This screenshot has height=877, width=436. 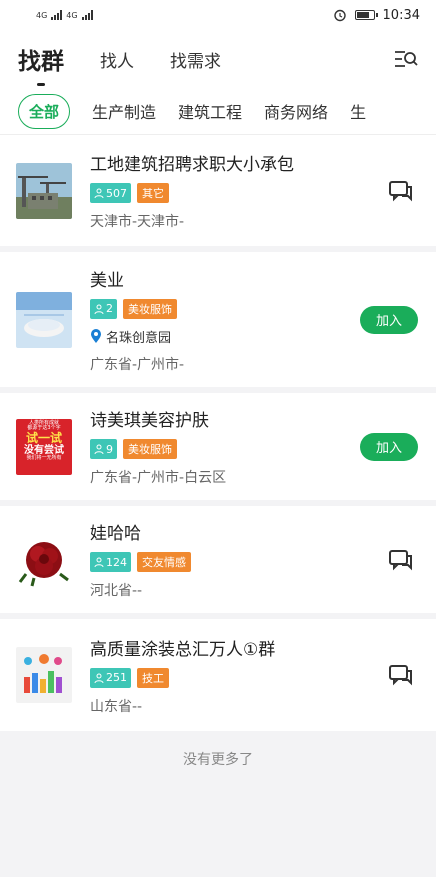 What do you see at coordinates (96, 335) in the screenshot?
I see `location-pin-icon` at bounding box center [96, 335].